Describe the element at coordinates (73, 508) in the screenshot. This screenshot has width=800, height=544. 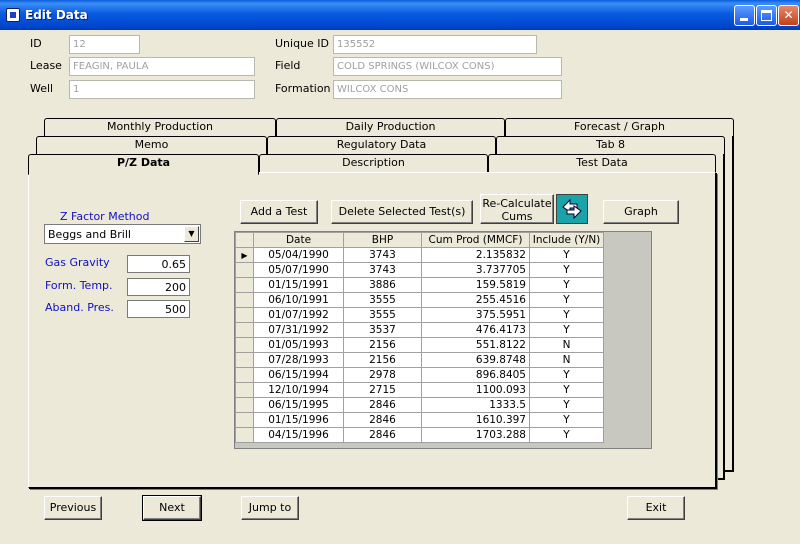
I see `previous-button: Previous` at that location.